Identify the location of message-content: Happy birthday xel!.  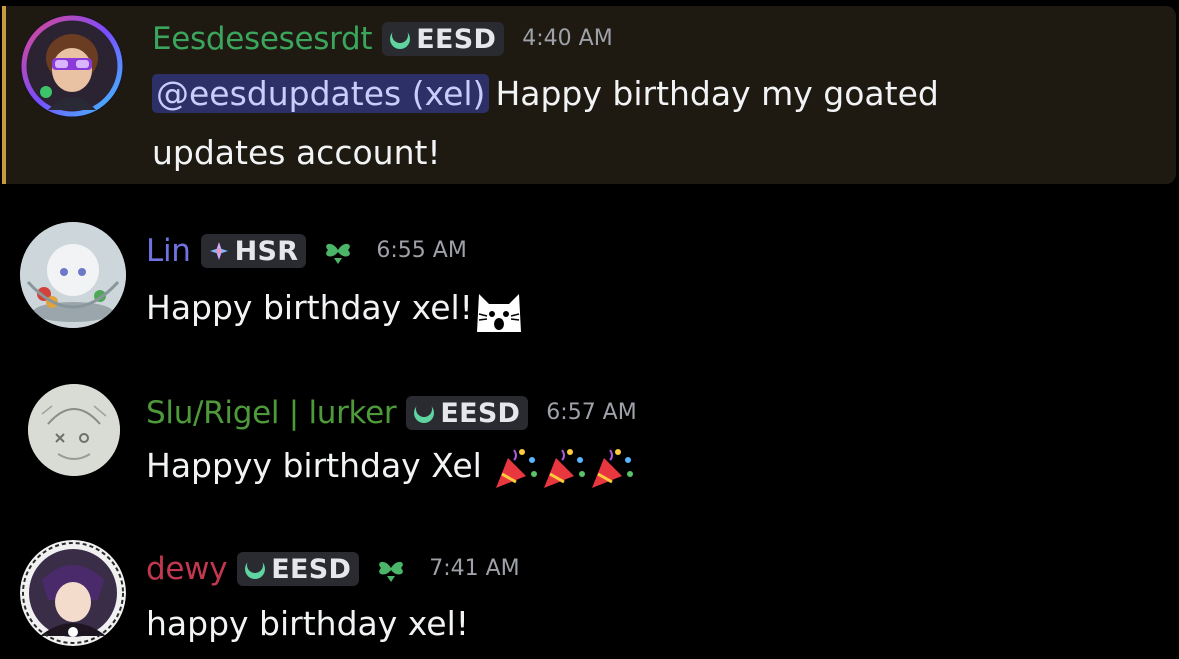
(335, 308).